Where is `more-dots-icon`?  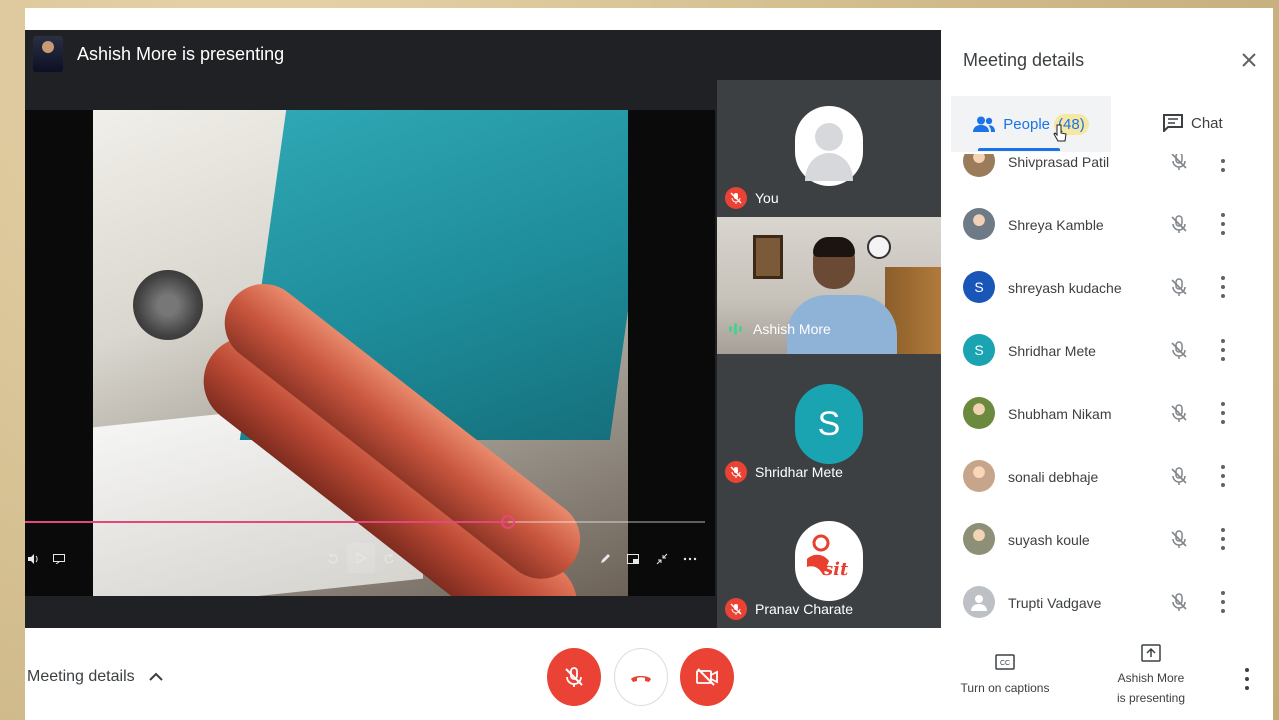 more-dots-icon is located at coordinates (690, 559).